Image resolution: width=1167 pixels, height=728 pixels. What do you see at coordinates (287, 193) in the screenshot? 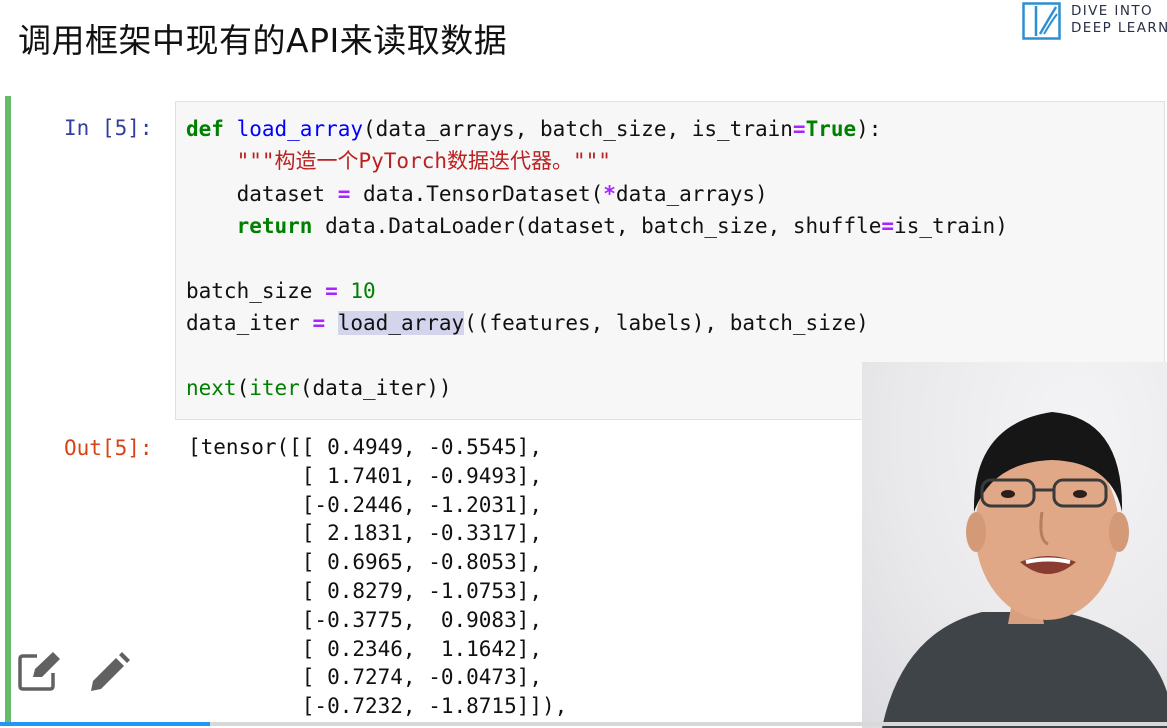
I see `code-token: dataset` at bounding box center [287, 193].